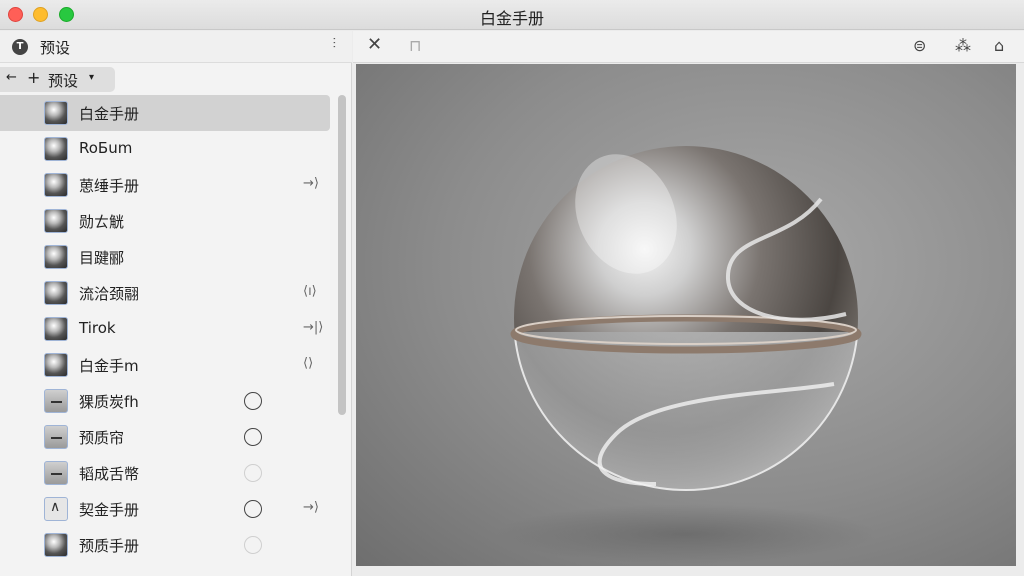  Describe the element at coordinates (165, 365) in the screenshot. I see `preset-item: 白金手m ⟨⟩` at that location.